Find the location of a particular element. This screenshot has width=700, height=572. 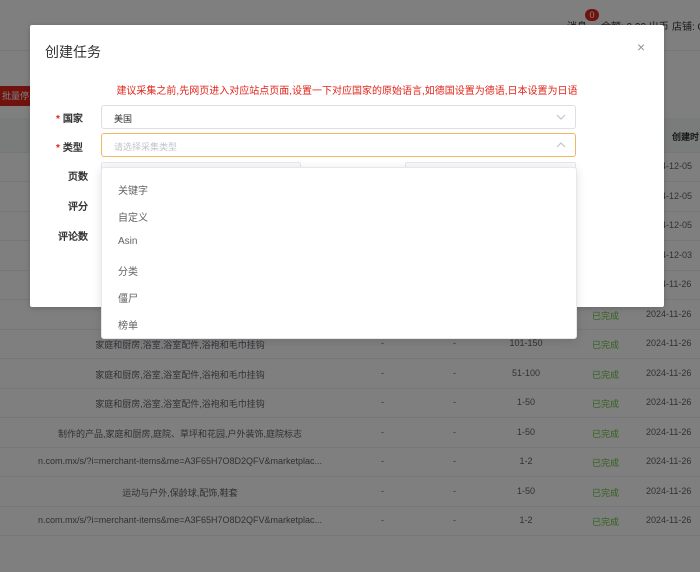

country-select: 美国 is located at coordinates (338, 117).